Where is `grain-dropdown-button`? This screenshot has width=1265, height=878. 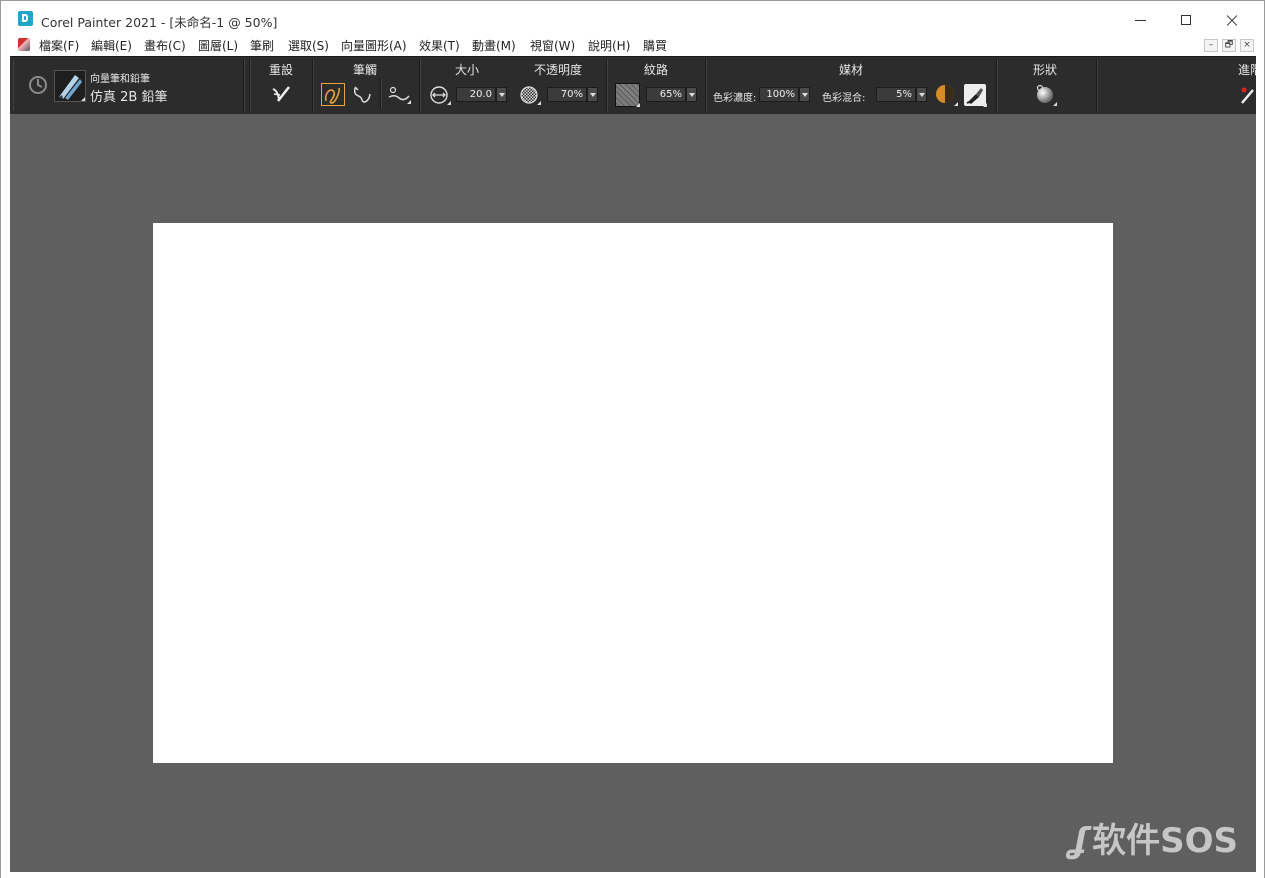 grain-dropdown-button is located at coordinates (691, 94).